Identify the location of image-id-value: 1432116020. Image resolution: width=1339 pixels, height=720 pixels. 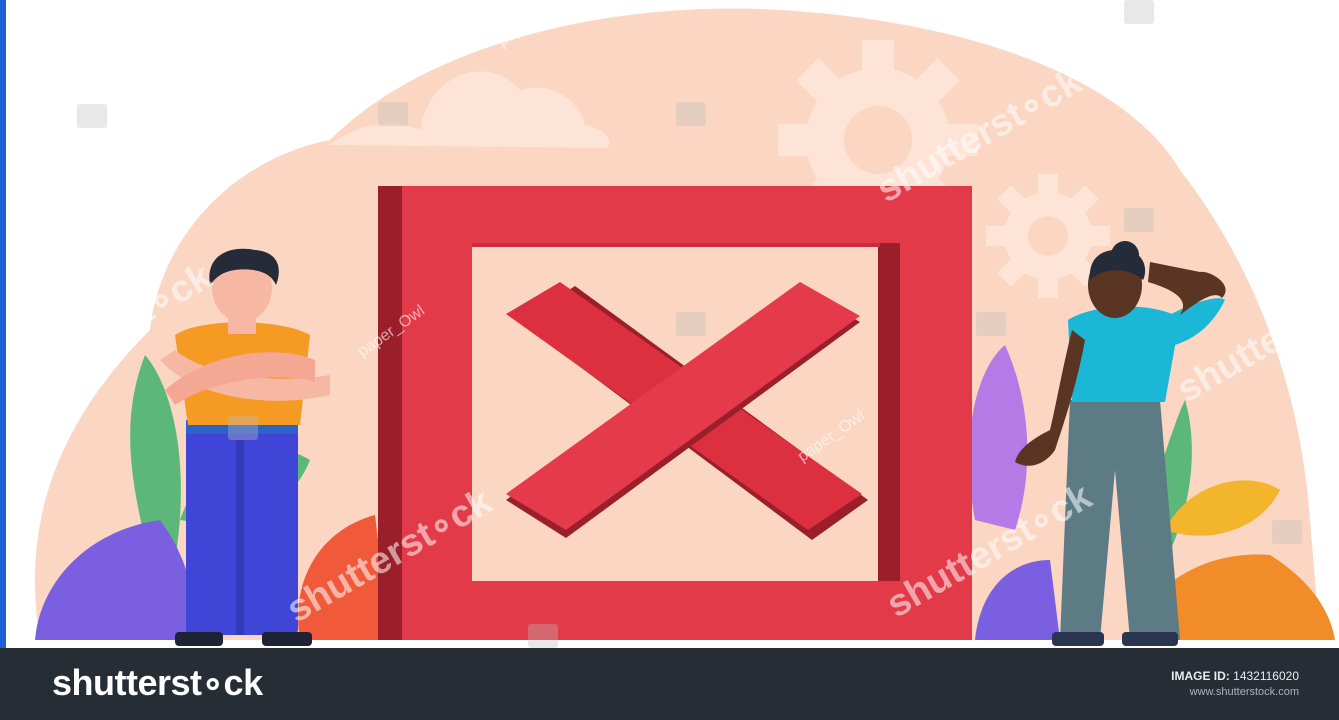
(1266, 676).